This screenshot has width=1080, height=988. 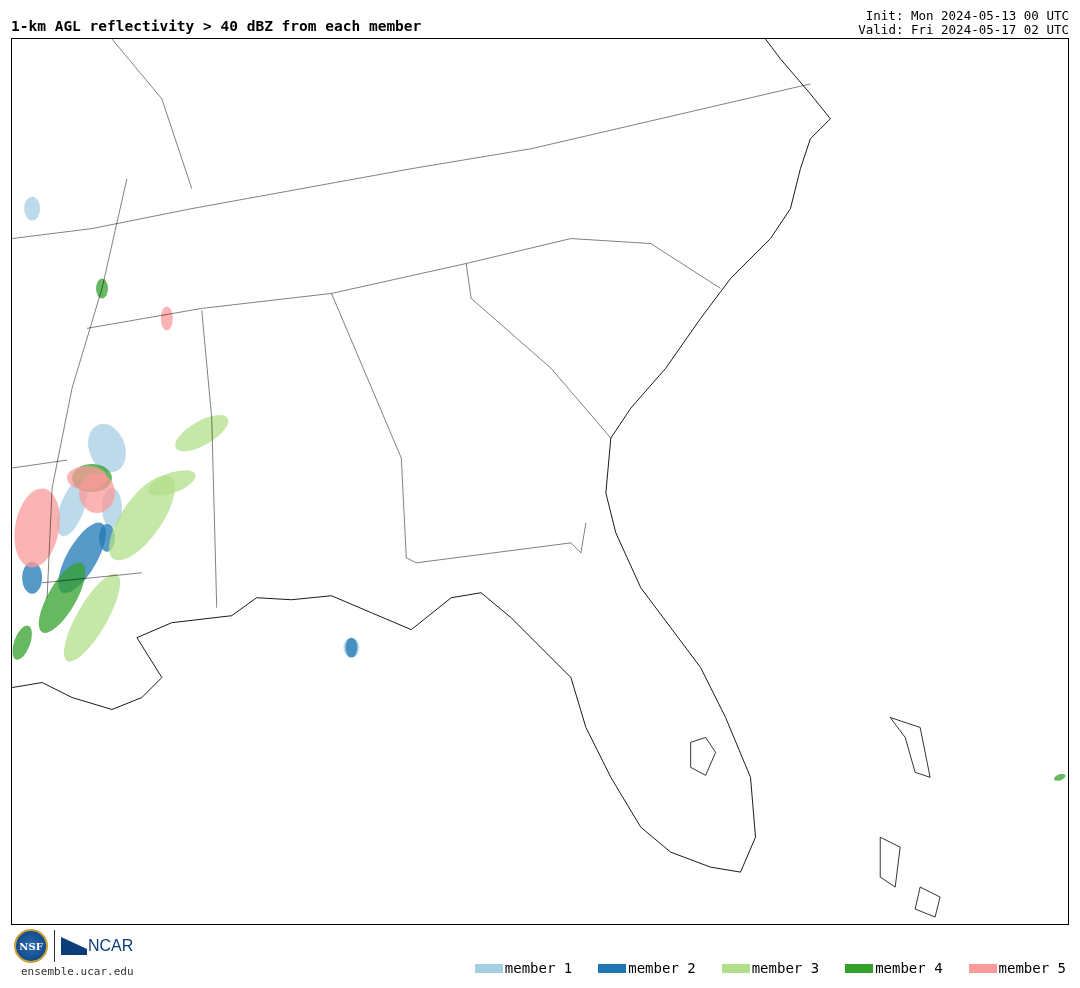 I want to click on legend-label: member 5, so click(x=1032, y=968).